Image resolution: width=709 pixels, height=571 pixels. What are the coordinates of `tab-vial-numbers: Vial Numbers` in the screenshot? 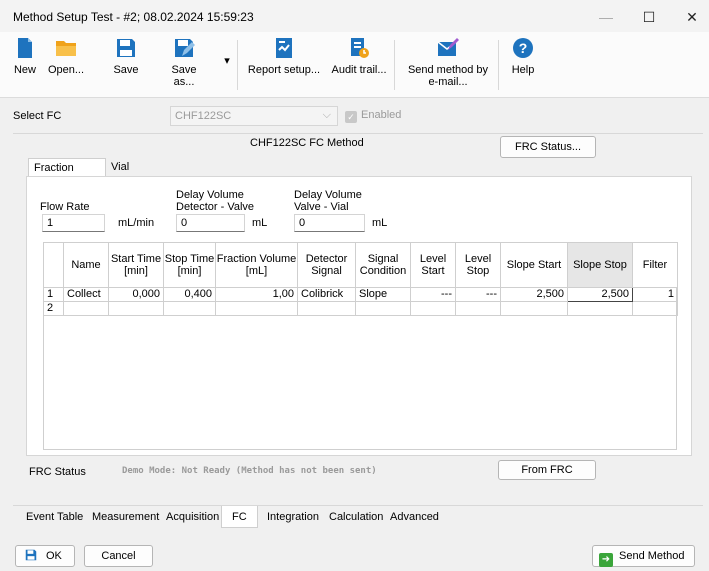 It's located at (141, 174).